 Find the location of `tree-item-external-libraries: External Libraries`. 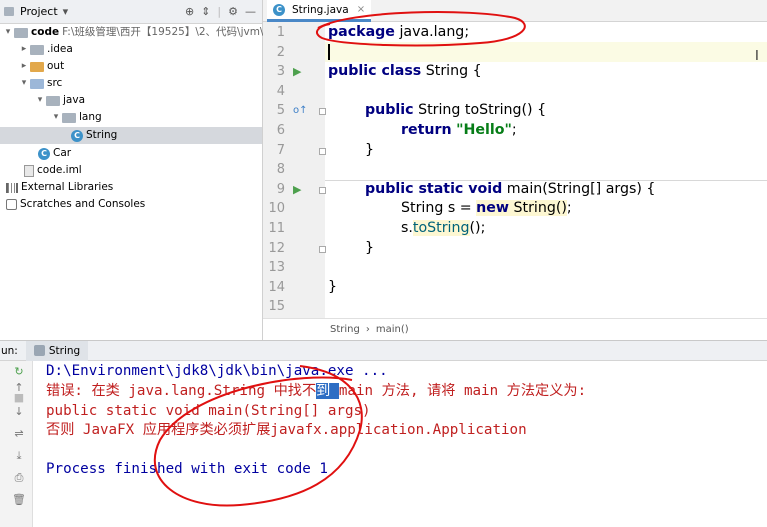

tree-item-external-libraries: External Libraries is located at coordinates (59, 187).